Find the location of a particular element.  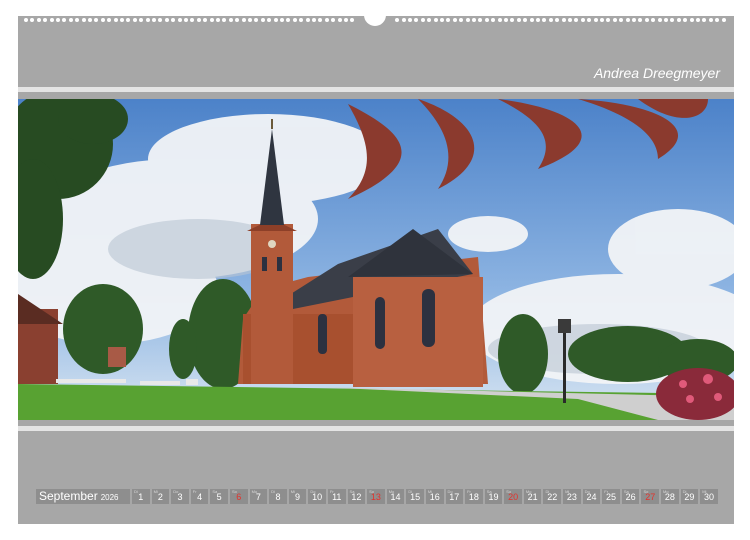

day-number: 6 is located at coordinates (239, 497).